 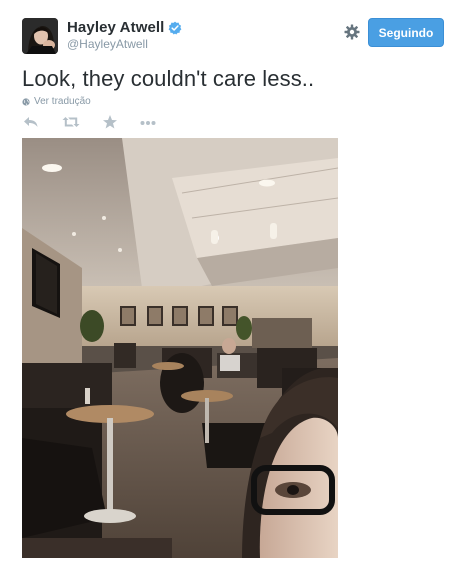 What do you see at coordinates (148, 122) in the screenshot?
I see `more-icon` at bounding box center [148, 122].